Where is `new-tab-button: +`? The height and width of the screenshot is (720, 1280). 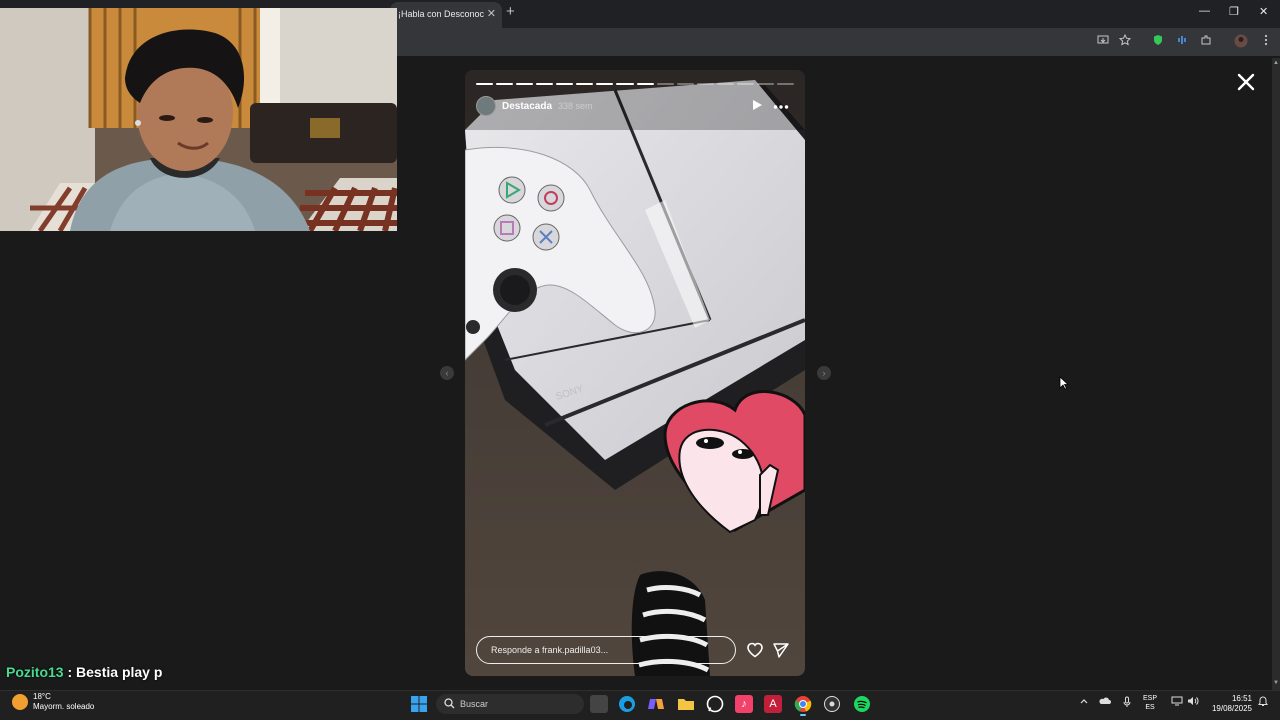 new-tab-button: + is located at coordinates (510, 11).